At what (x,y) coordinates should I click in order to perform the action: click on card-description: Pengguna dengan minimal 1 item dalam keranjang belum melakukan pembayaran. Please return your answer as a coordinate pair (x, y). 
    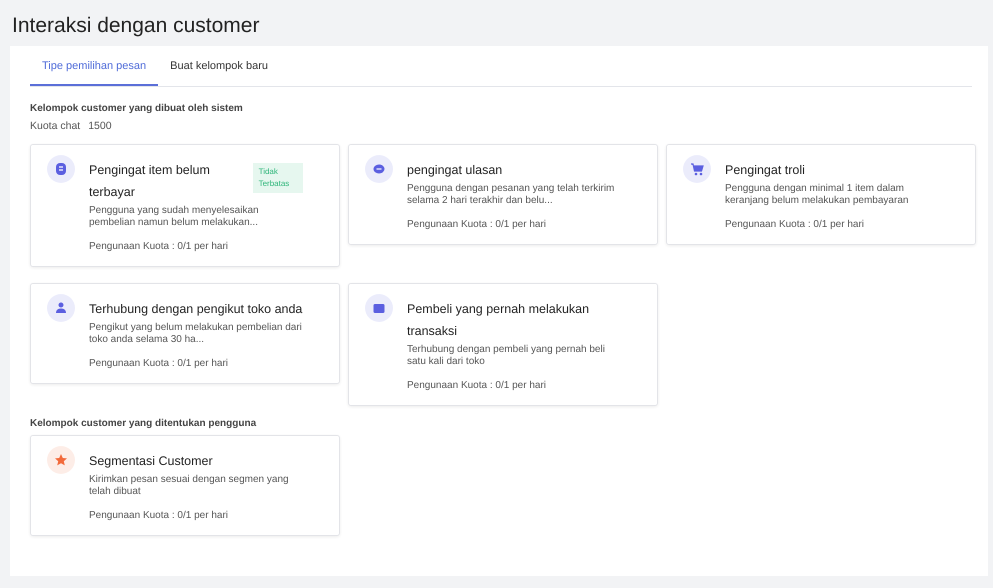
    Looking at the image, I should click on (817, 195).